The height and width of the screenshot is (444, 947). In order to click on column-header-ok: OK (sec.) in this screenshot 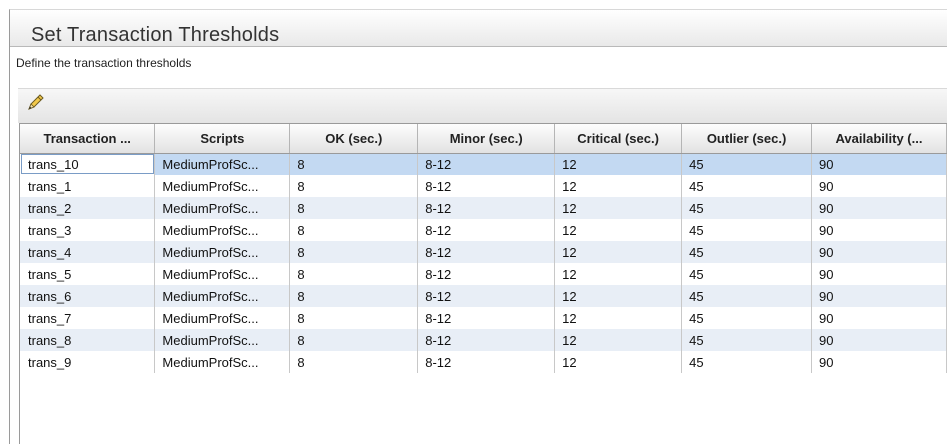, I will do `click(354, 139)`.